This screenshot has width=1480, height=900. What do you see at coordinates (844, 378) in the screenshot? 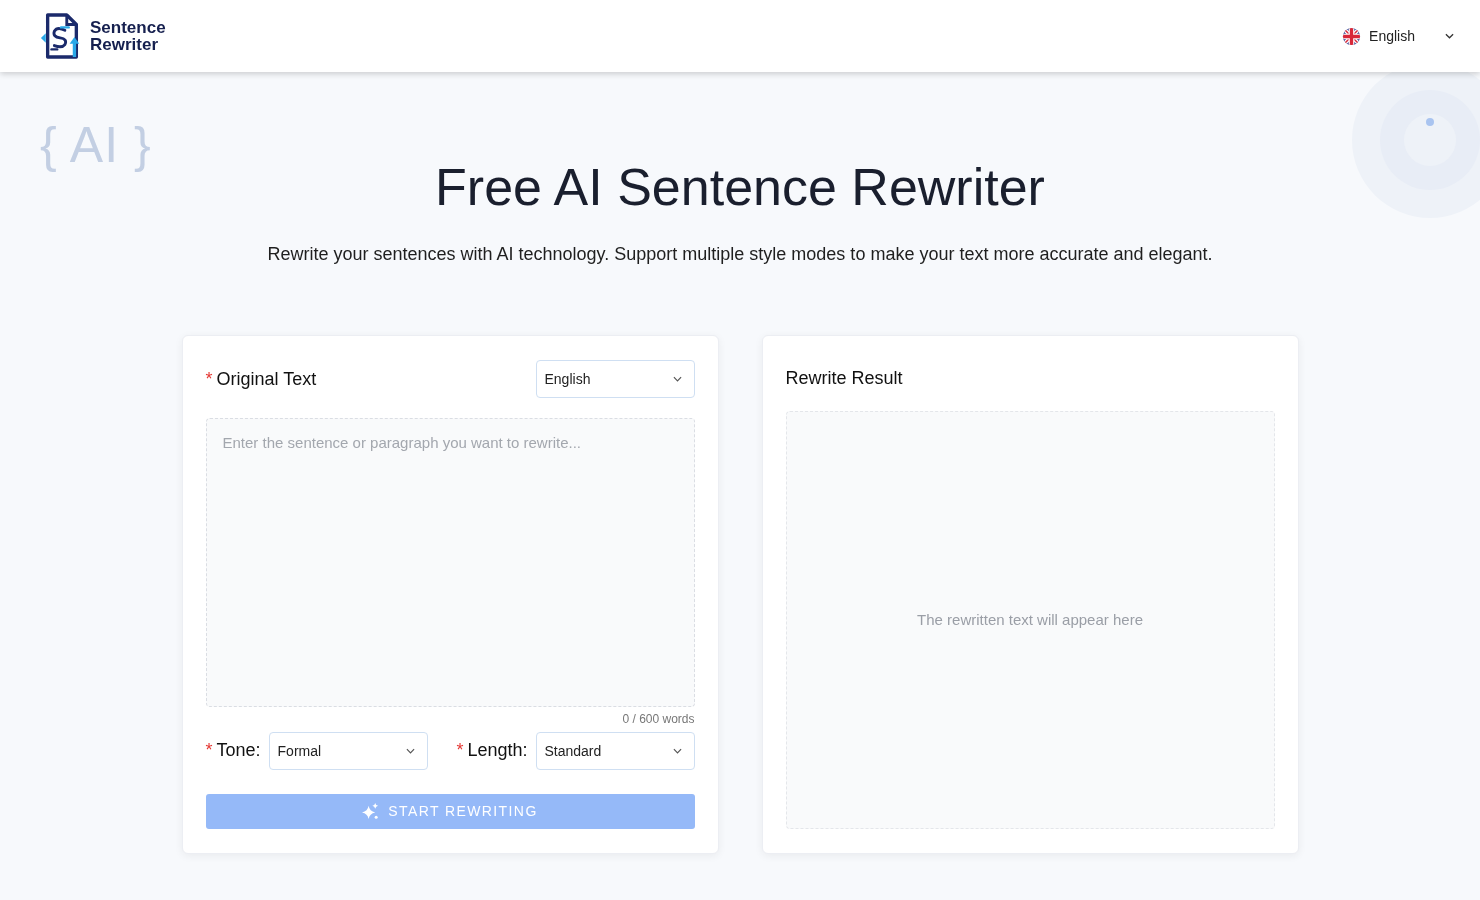
I see `panel-title: Rewrite Result` at bounding box center [844, 378].